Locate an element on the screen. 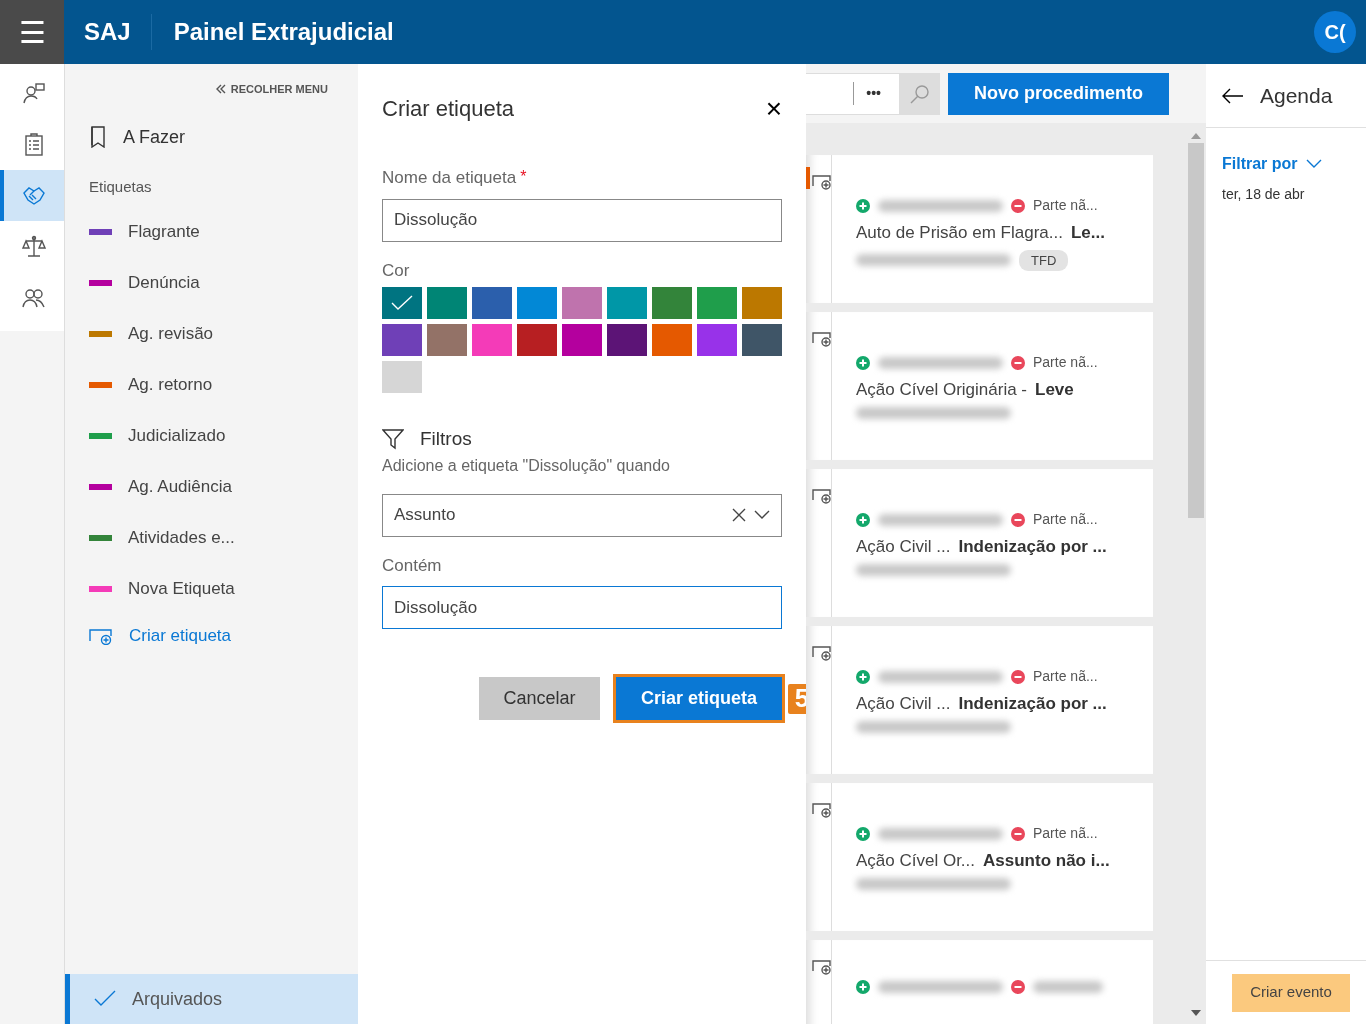 This screenshot has height=1024, width=1366. scales-icon is located at coordinates (34, 246).